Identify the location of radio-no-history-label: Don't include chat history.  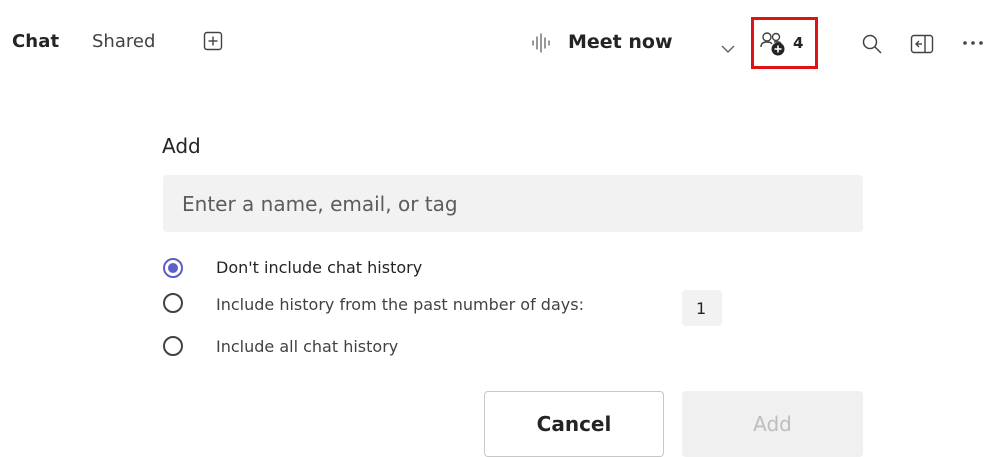
(319, 267).